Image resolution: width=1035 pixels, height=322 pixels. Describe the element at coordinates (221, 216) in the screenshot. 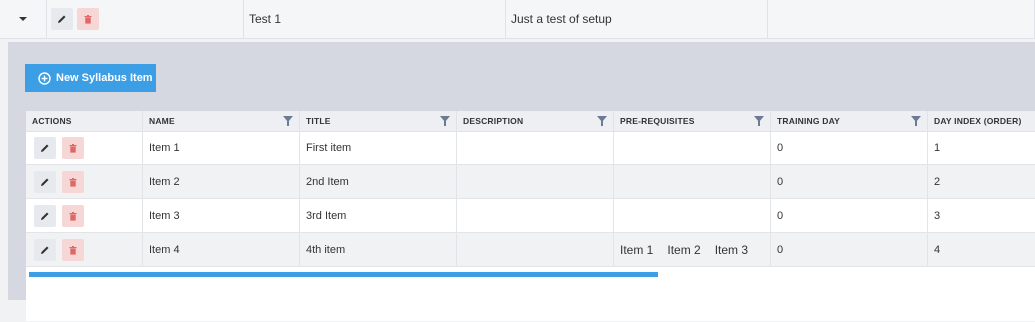

I see `cell-name: Item 3` at that location.